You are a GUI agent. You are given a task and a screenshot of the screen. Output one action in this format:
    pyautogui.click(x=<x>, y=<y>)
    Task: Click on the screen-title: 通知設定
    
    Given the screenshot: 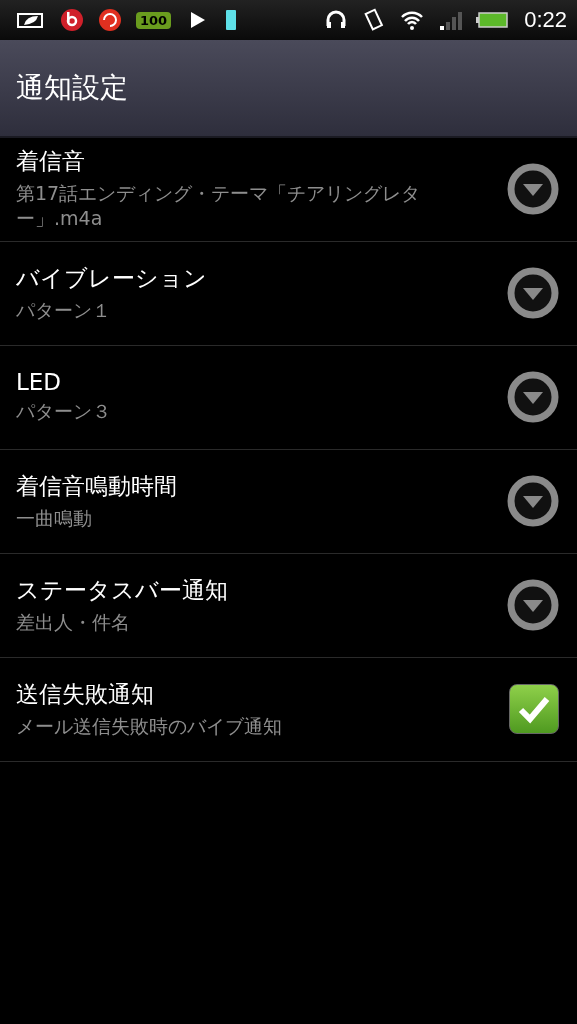 What is the action you would take?
    pyautogui.click(x=72, y=88)
    